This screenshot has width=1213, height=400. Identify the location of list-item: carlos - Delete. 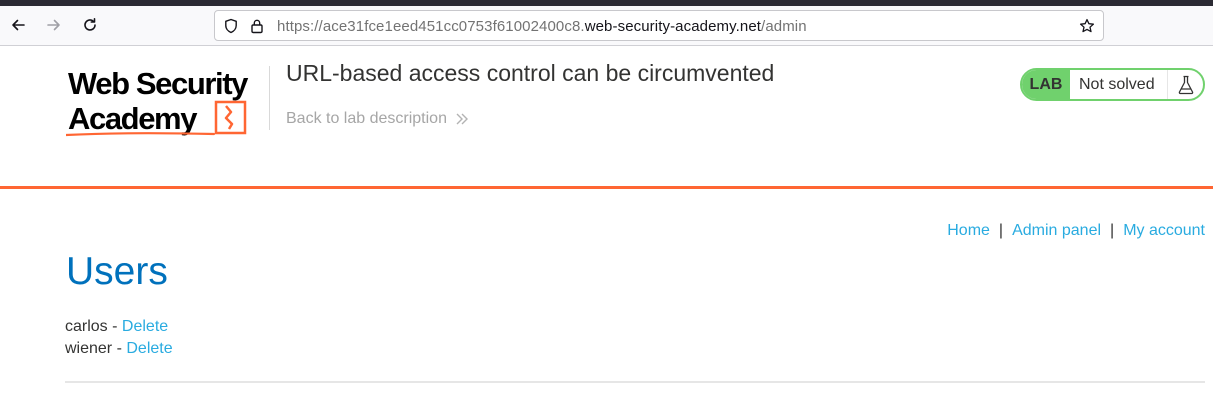
(119, 327).